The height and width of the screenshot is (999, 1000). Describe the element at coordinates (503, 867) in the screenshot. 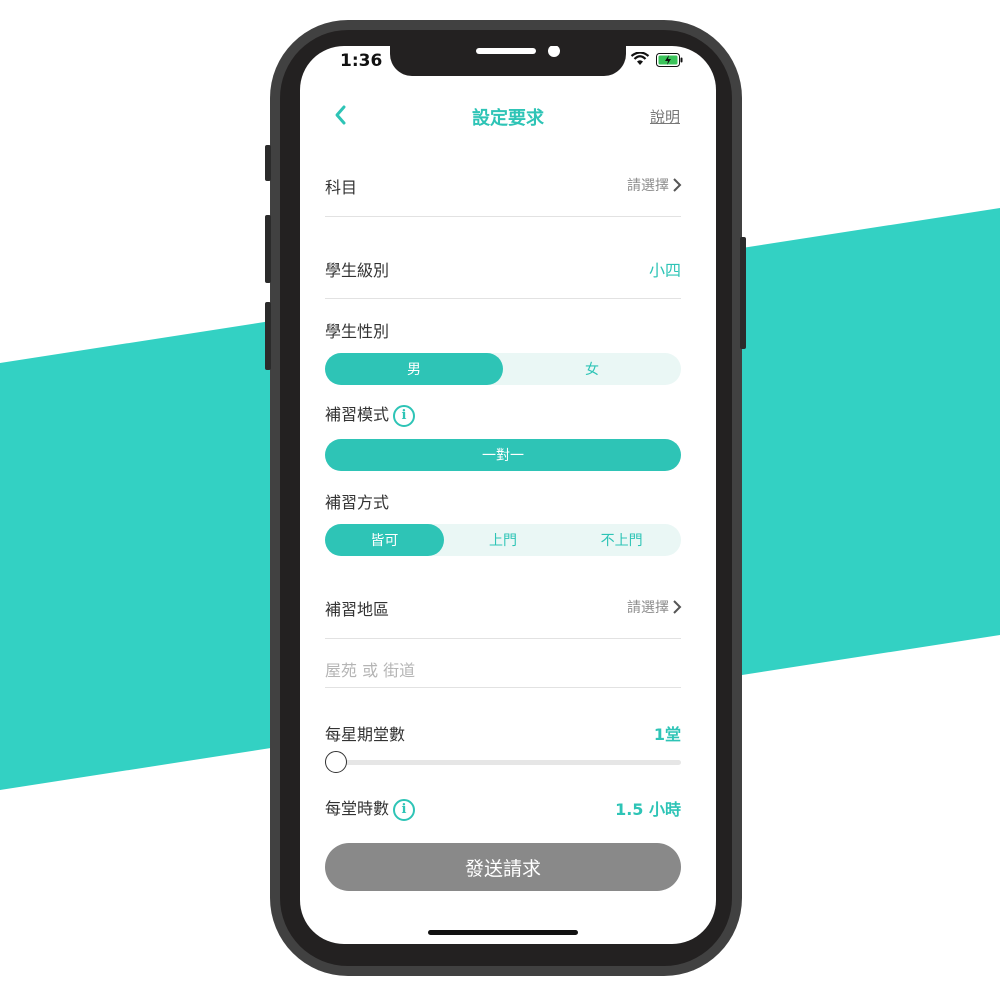

I see `send-request-button: 發送請求` at that location.